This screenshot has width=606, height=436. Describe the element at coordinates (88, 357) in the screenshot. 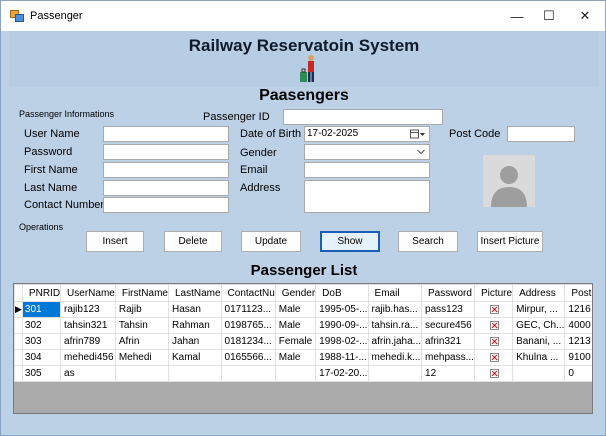

I see `cell-username: mehedi456` at that location.